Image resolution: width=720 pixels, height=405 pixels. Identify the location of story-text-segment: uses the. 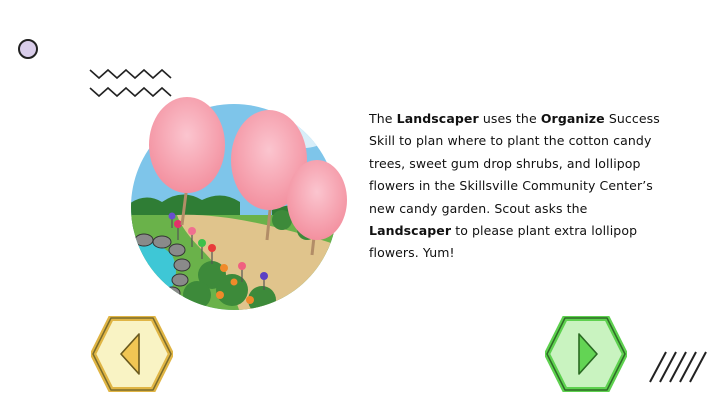
(509, 118).